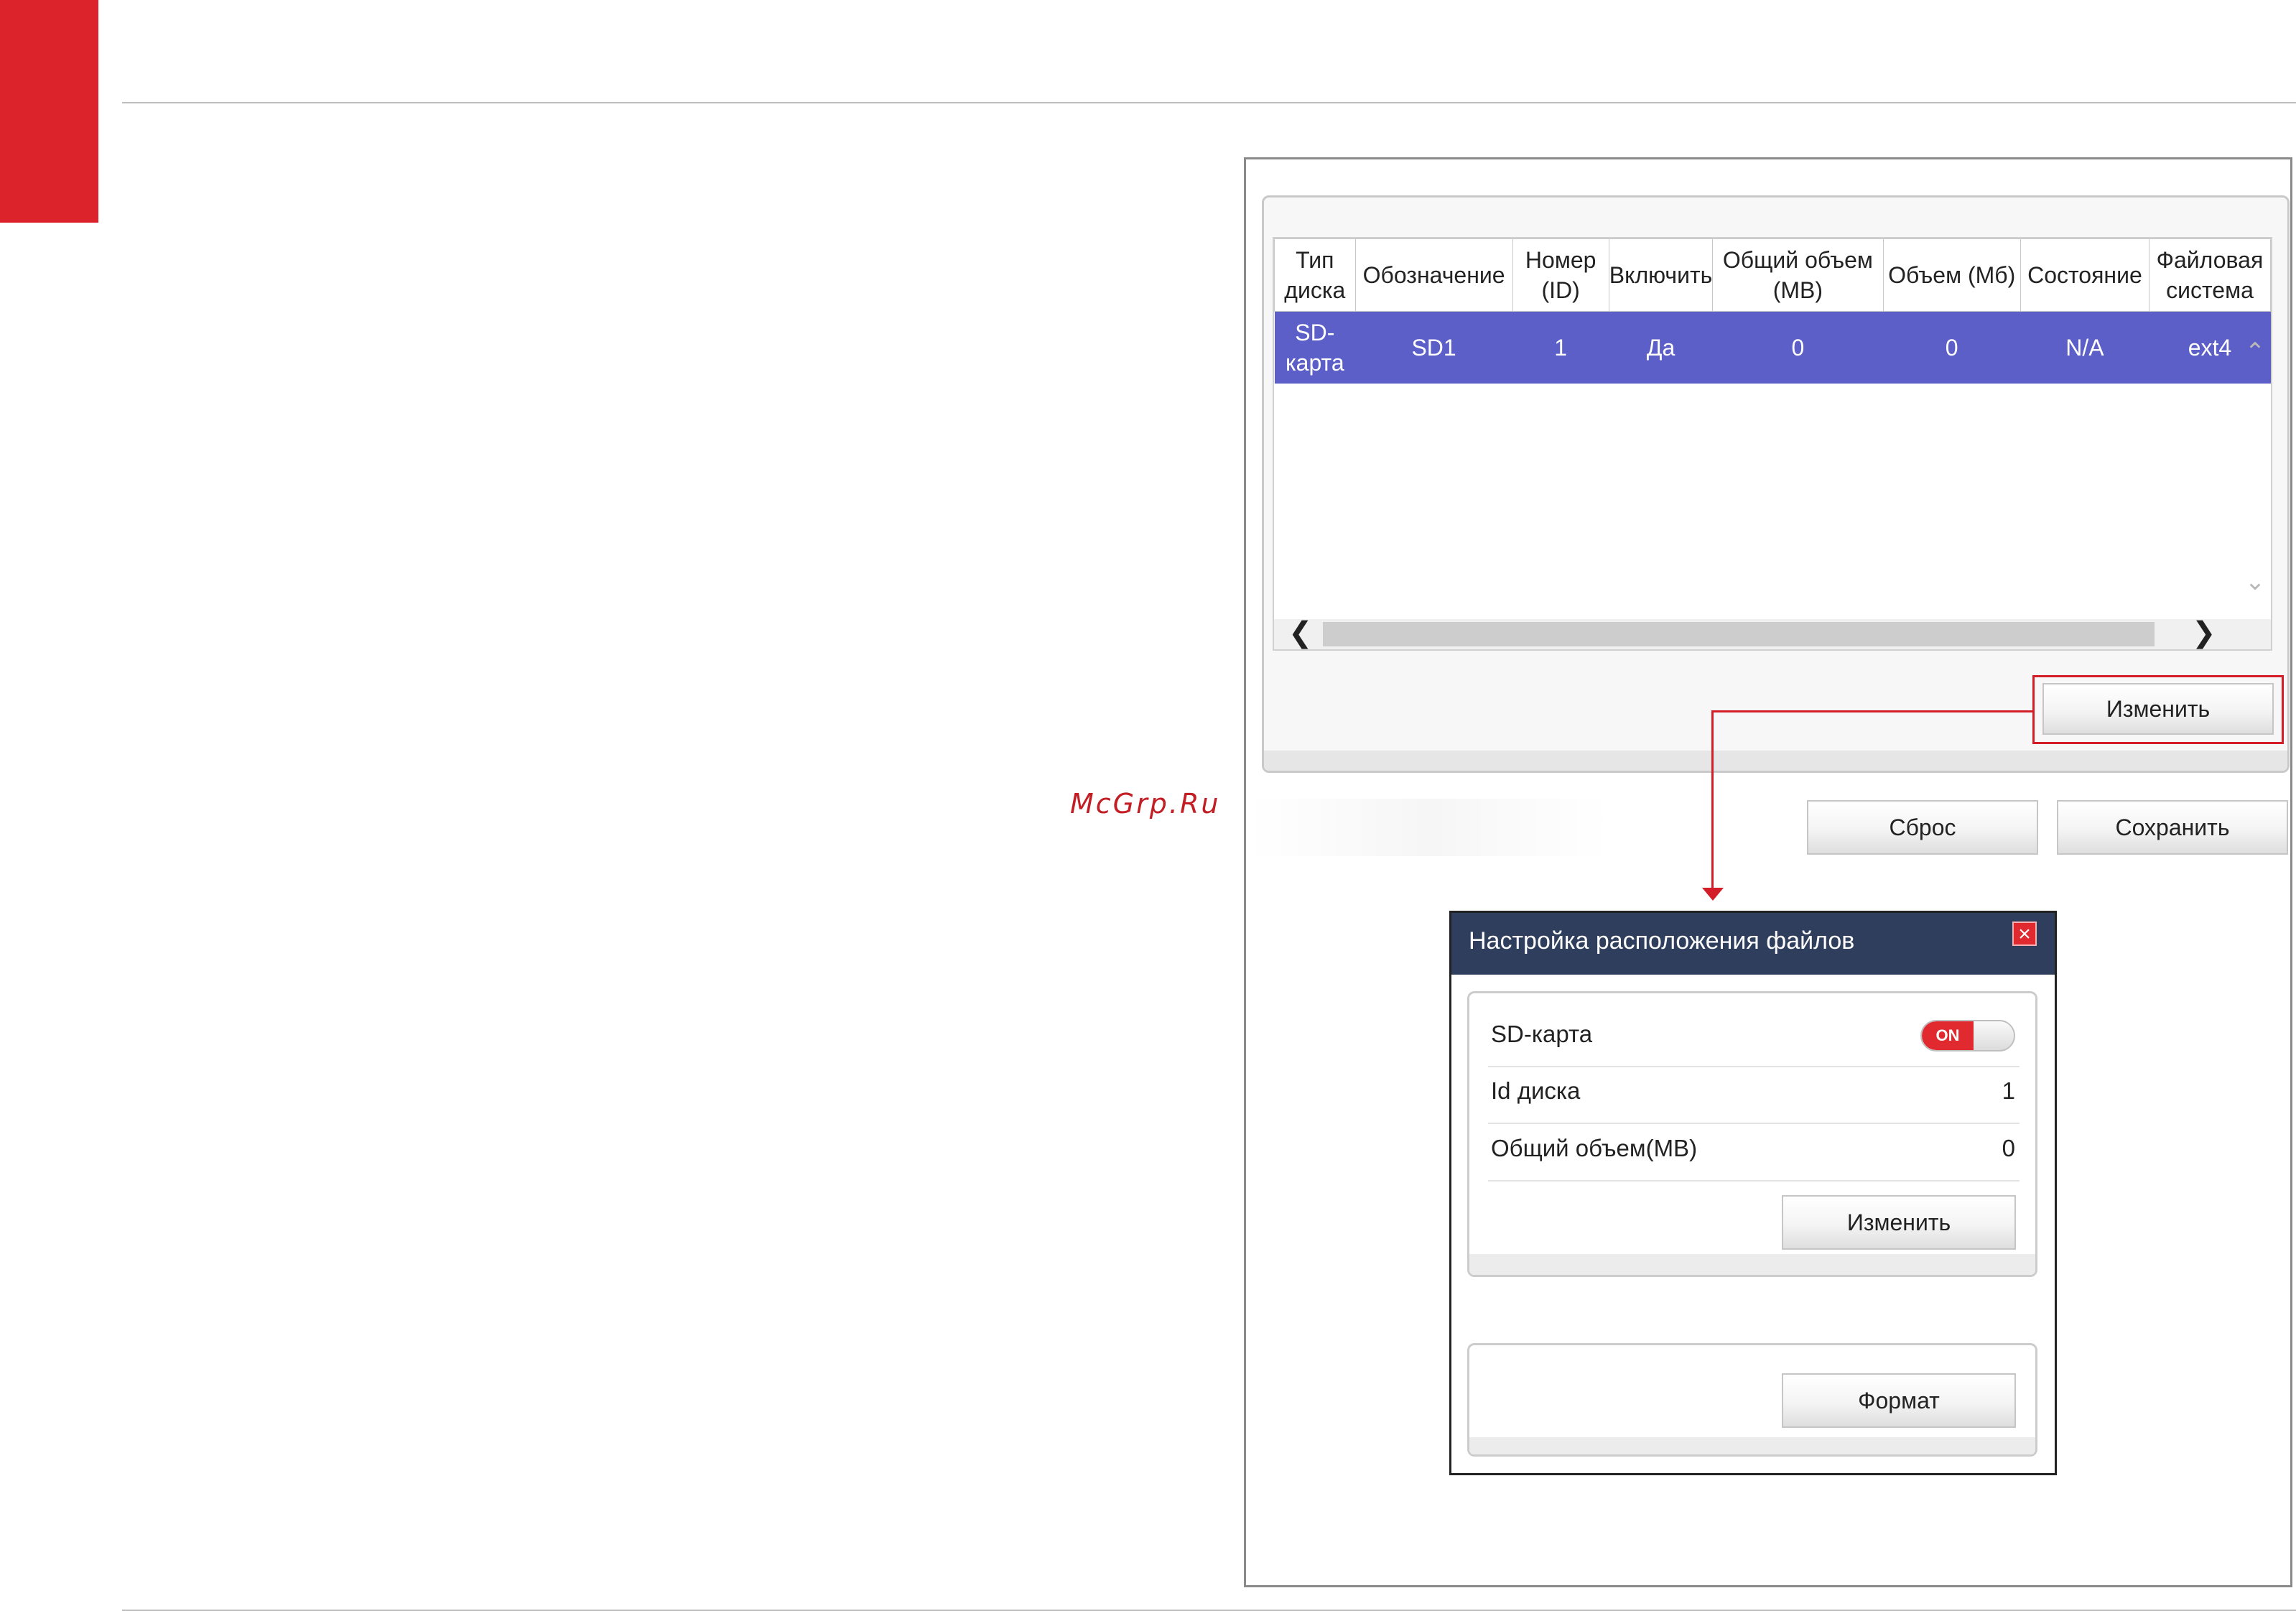 The width and height of the screenshot is (2296, 1611). What do you see at coordinates (1899, 1222) in the screenshot?
I see `dialog-edit-button: Изменить` at bounding box center [1899, 1222].